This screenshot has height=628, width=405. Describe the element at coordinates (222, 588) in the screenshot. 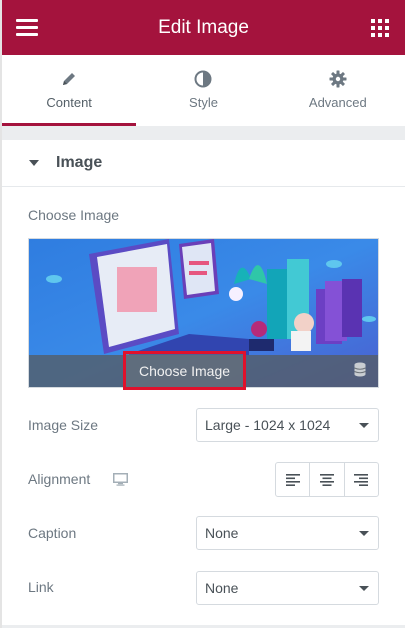

I see `link-value: None` at that location.